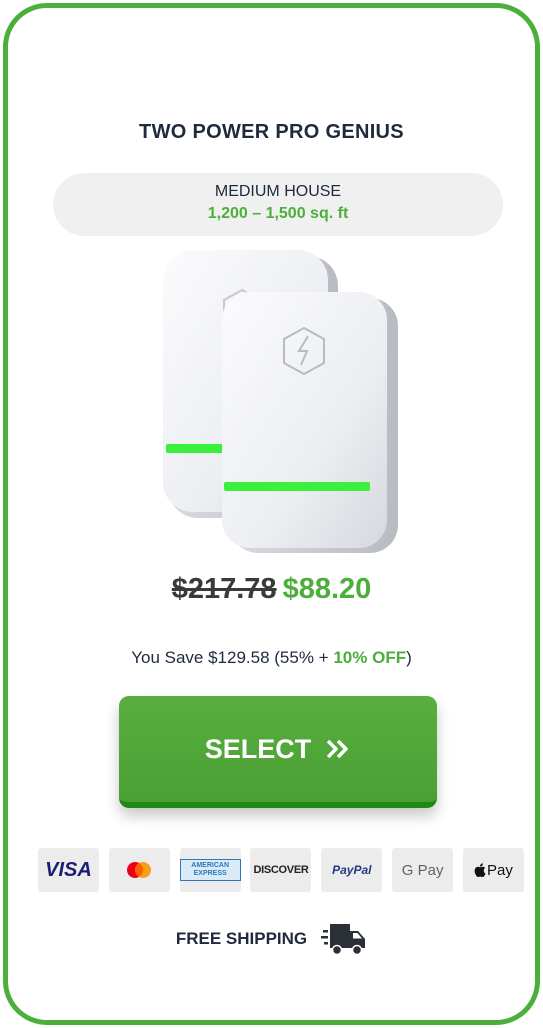  I want to click on free-shipping: FREE SHIPPING, so click(271, 939).